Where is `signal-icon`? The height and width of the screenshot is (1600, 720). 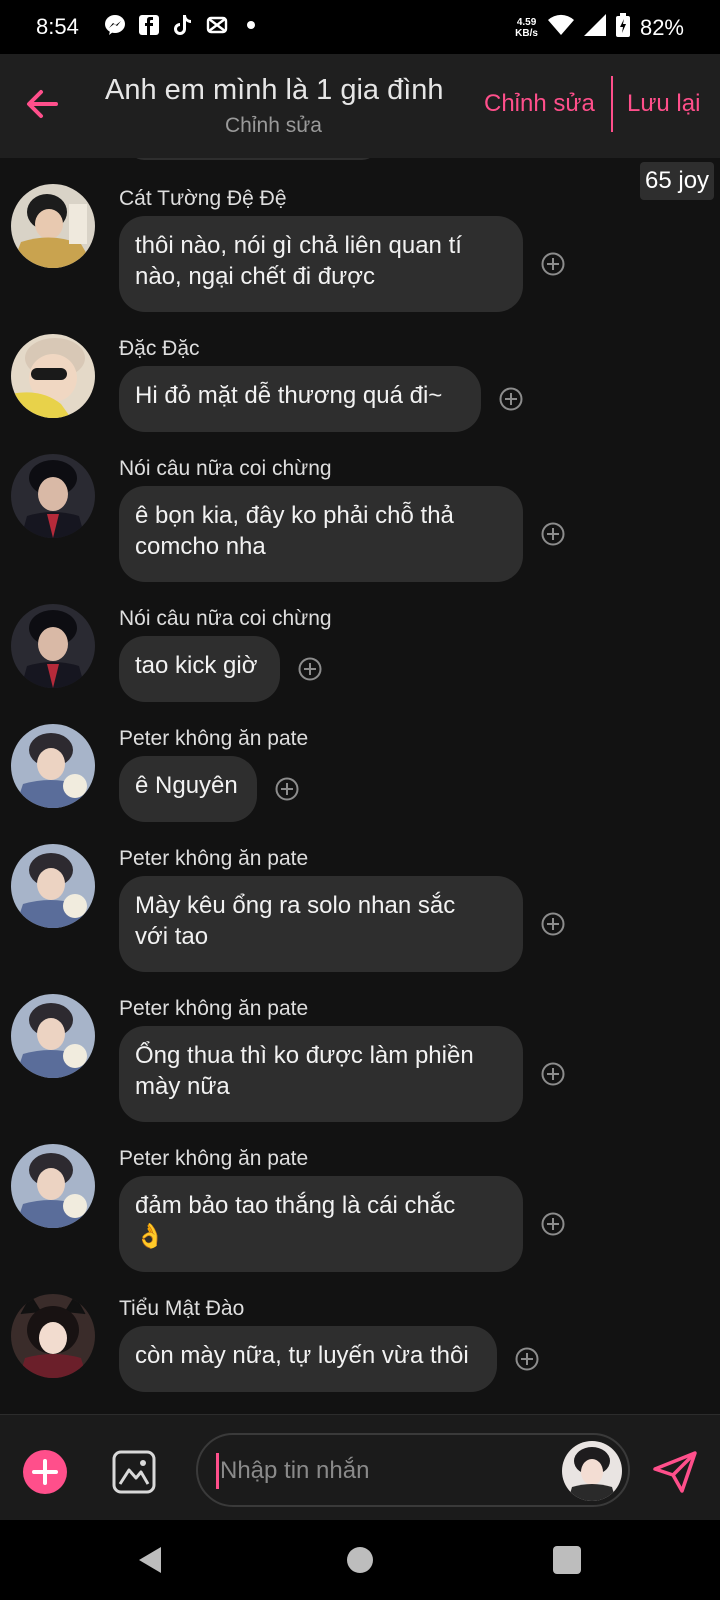
signal-icon is located at coordinates (594, 28).